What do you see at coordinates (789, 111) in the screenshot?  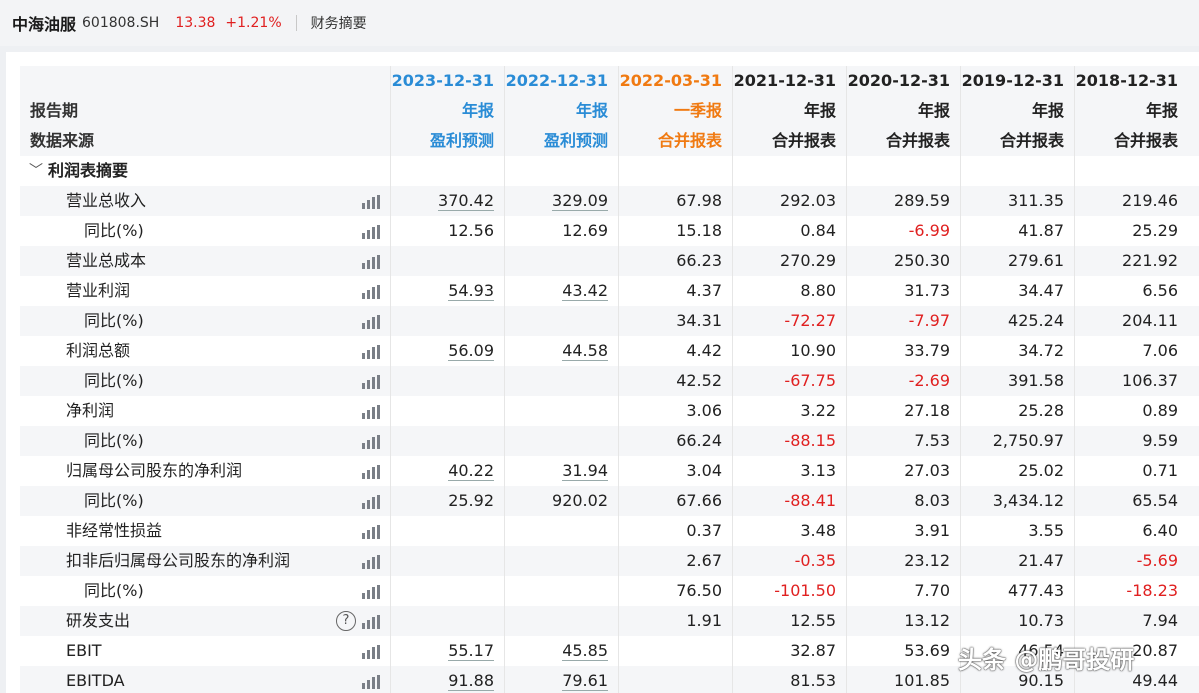 I see `header-column-4: 2021-12-31 年报 合并报表` at bounding box center [789, 111].